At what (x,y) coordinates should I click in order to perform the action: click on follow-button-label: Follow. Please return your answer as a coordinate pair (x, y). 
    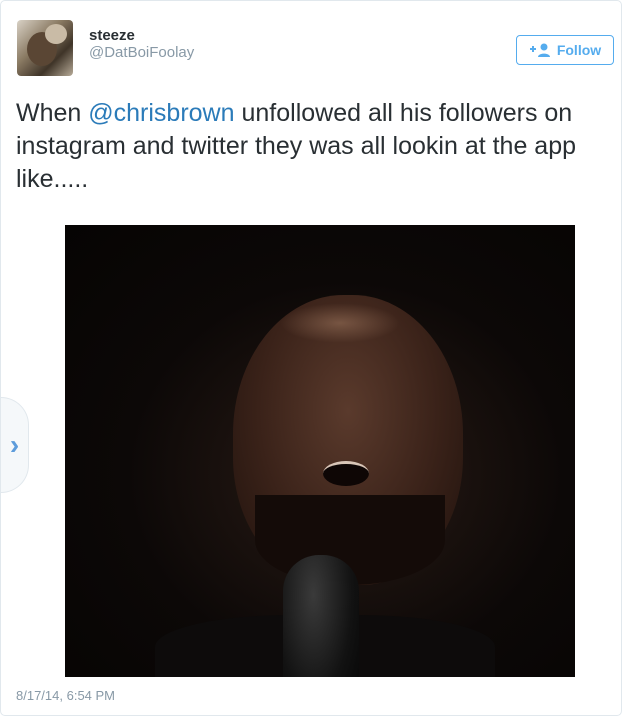
    Looking at the image, I should click on (579, 50).